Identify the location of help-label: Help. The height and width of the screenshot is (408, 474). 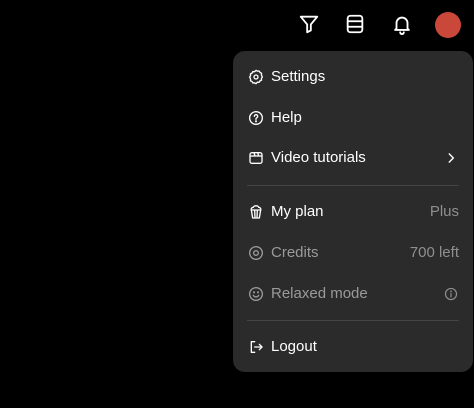
(286, 117).